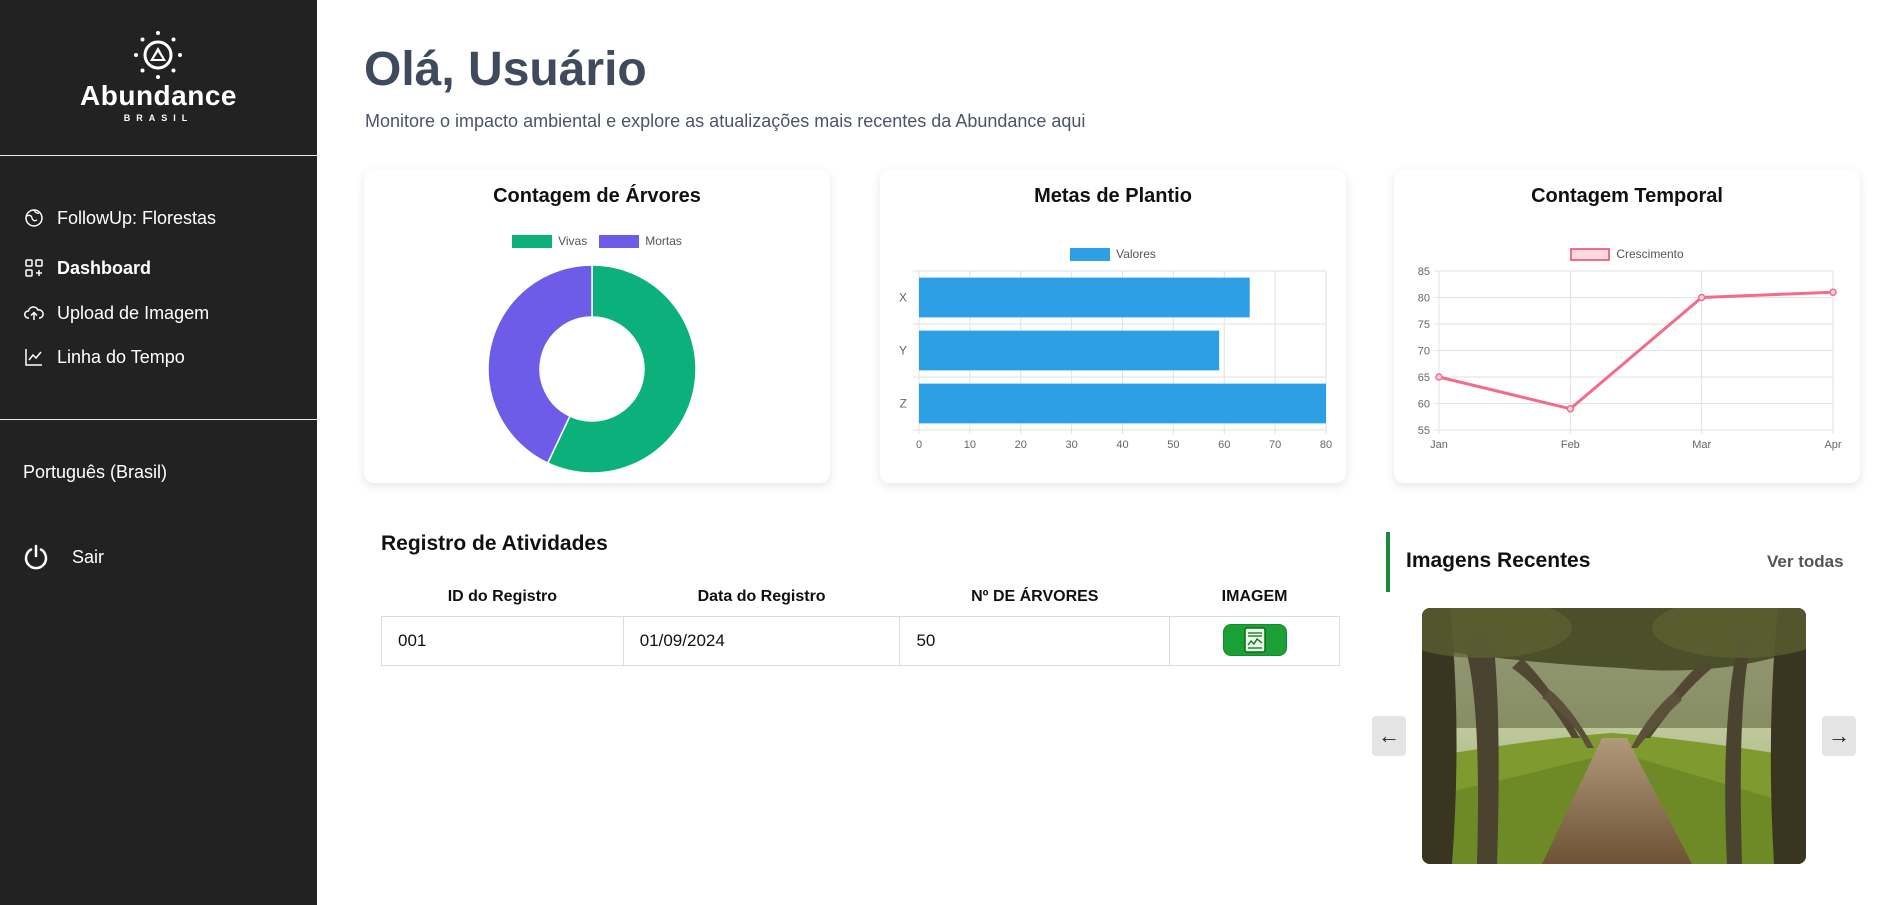 The height and width of the screenshot is (905, 1901). What do you see at coordinates (1173, 445) in the screenshot?
I see `x-tick-label: 50` at bounding box center [1173, 445].